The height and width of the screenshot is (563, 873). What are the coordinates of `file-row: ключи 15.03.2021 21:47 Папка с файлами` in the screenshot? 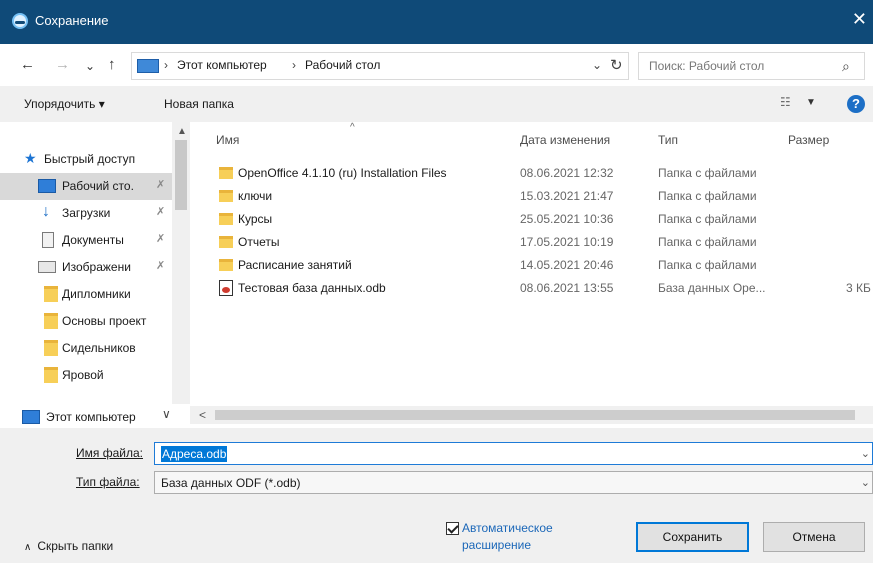 It's located at (531, 196).